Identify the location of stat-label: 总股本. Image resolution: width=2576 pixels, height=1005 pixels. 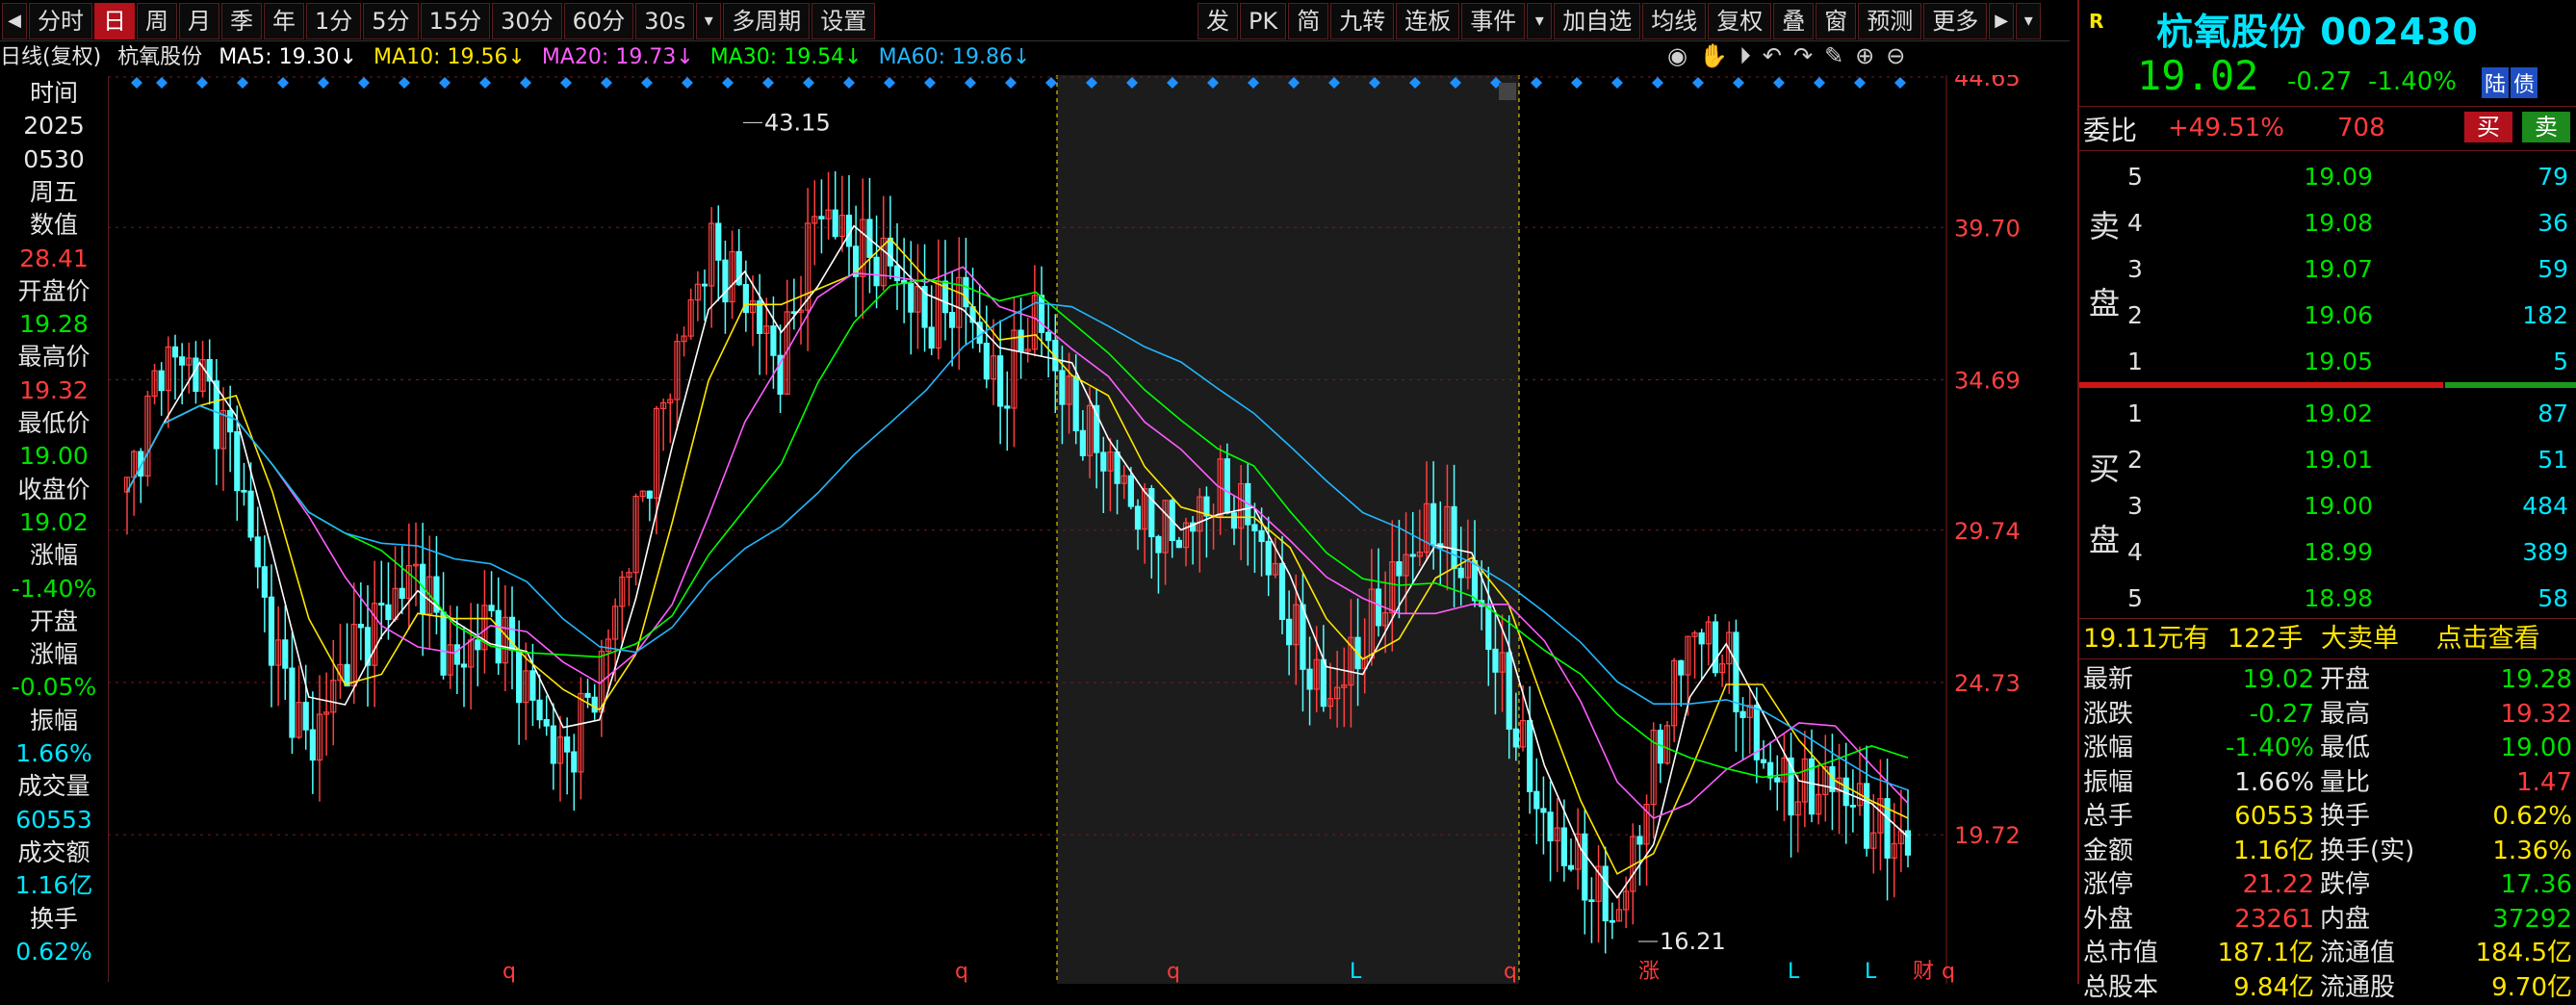
(2121, 987).